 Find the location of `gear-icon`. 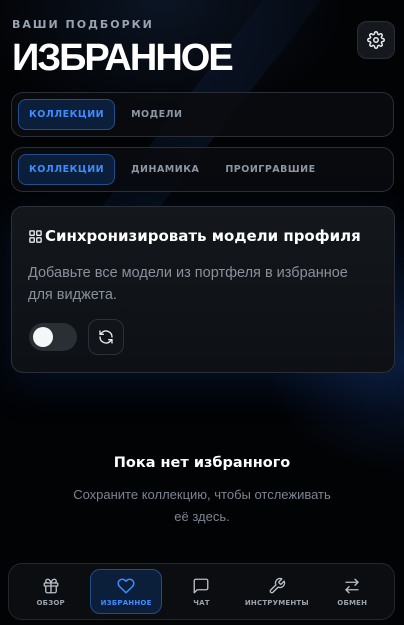

gear-icon is located at coordinates (376, 40).